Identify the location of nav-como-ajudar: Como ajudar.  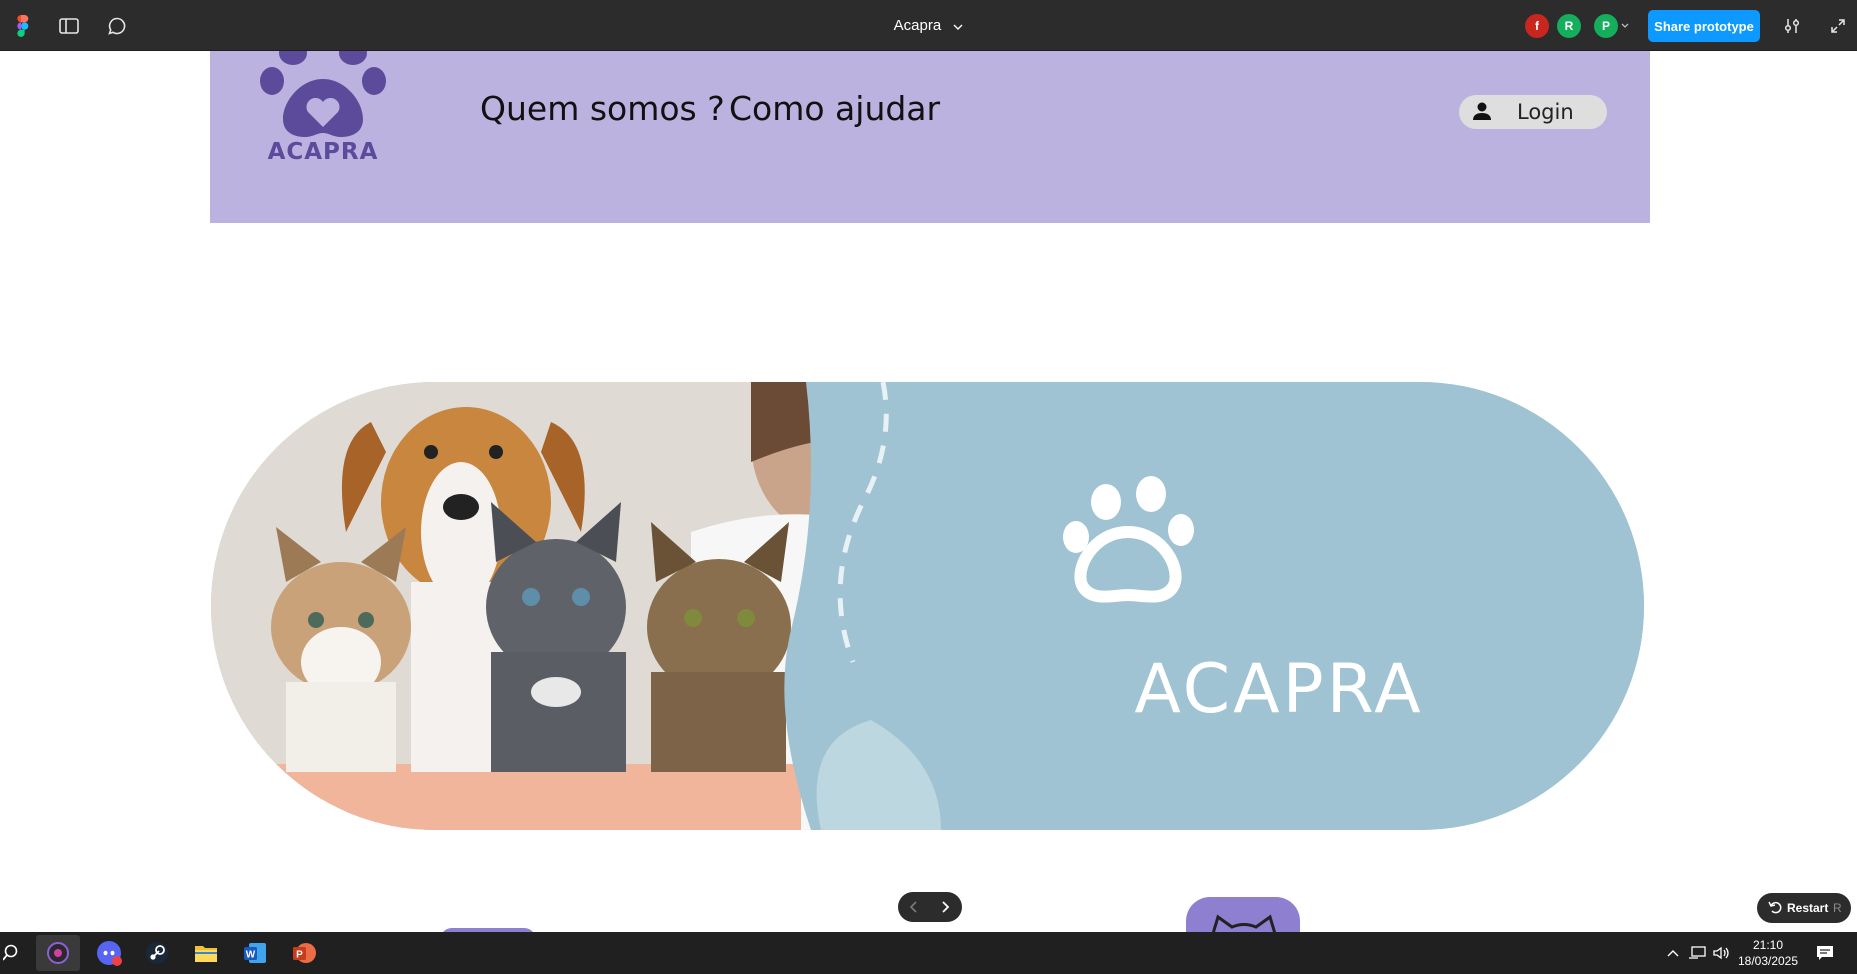
(834, 108).